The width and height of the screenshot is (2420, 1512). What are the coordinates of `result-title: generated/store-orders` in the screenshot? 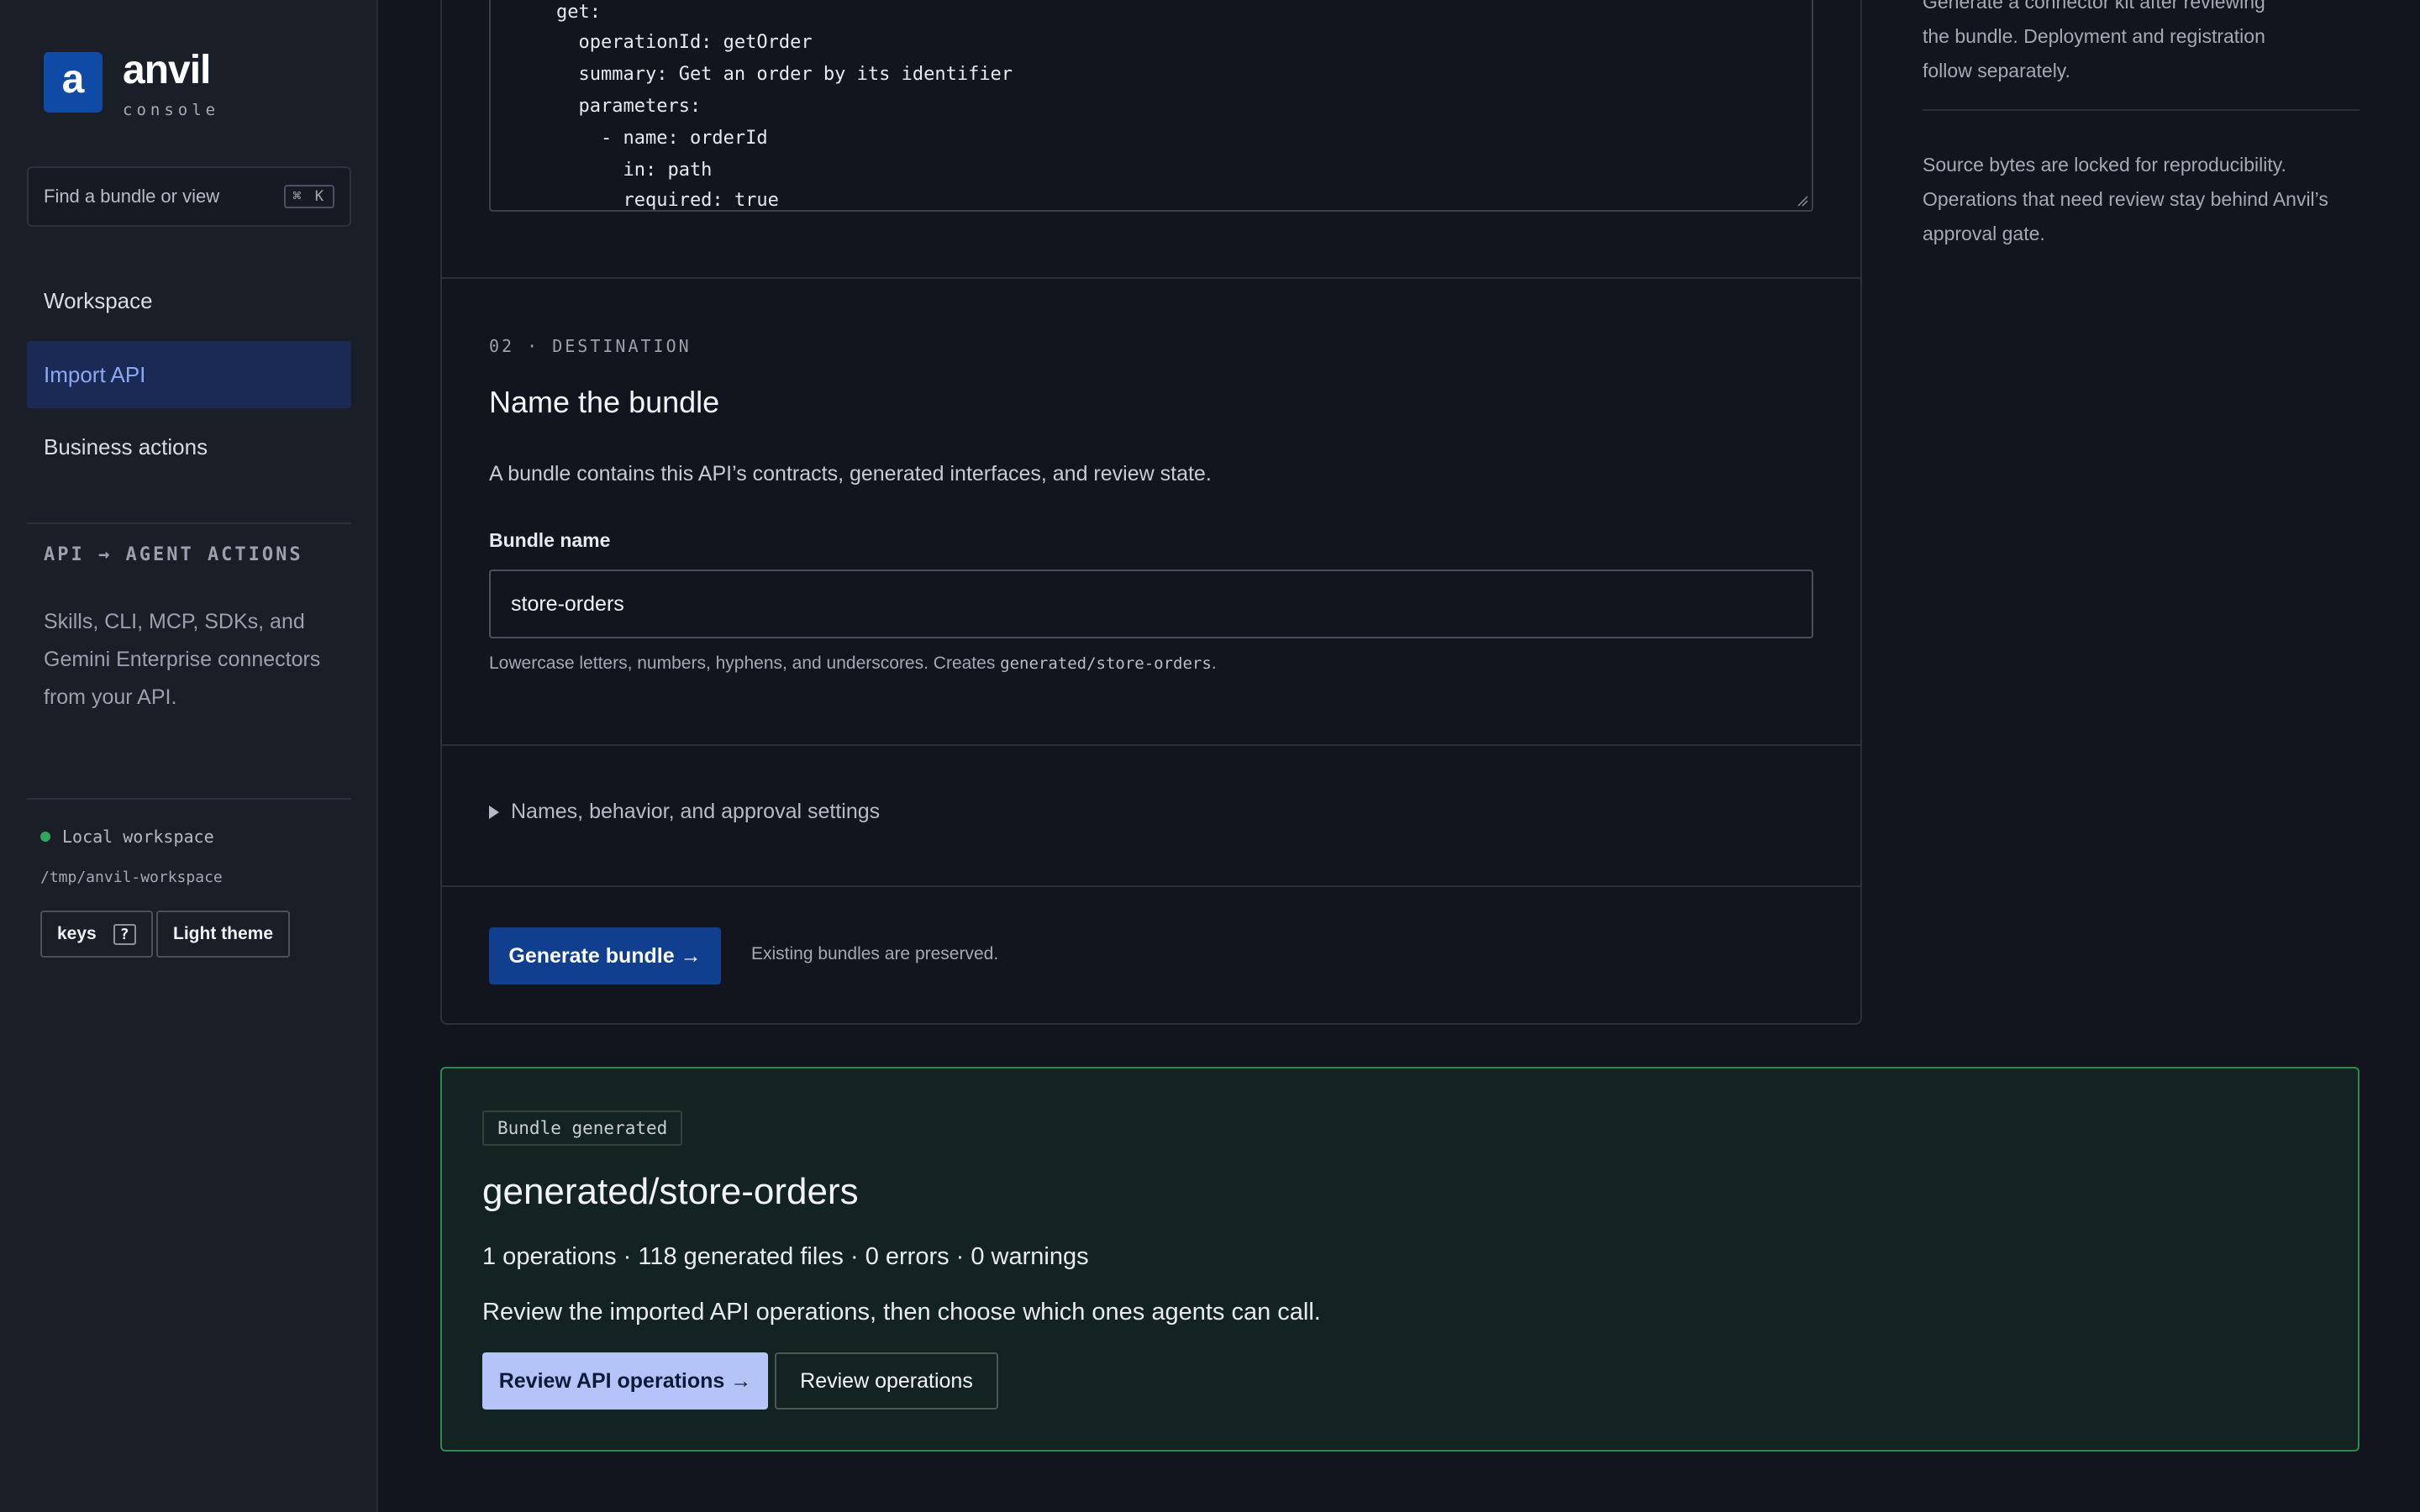 It's located at (671, 1191).